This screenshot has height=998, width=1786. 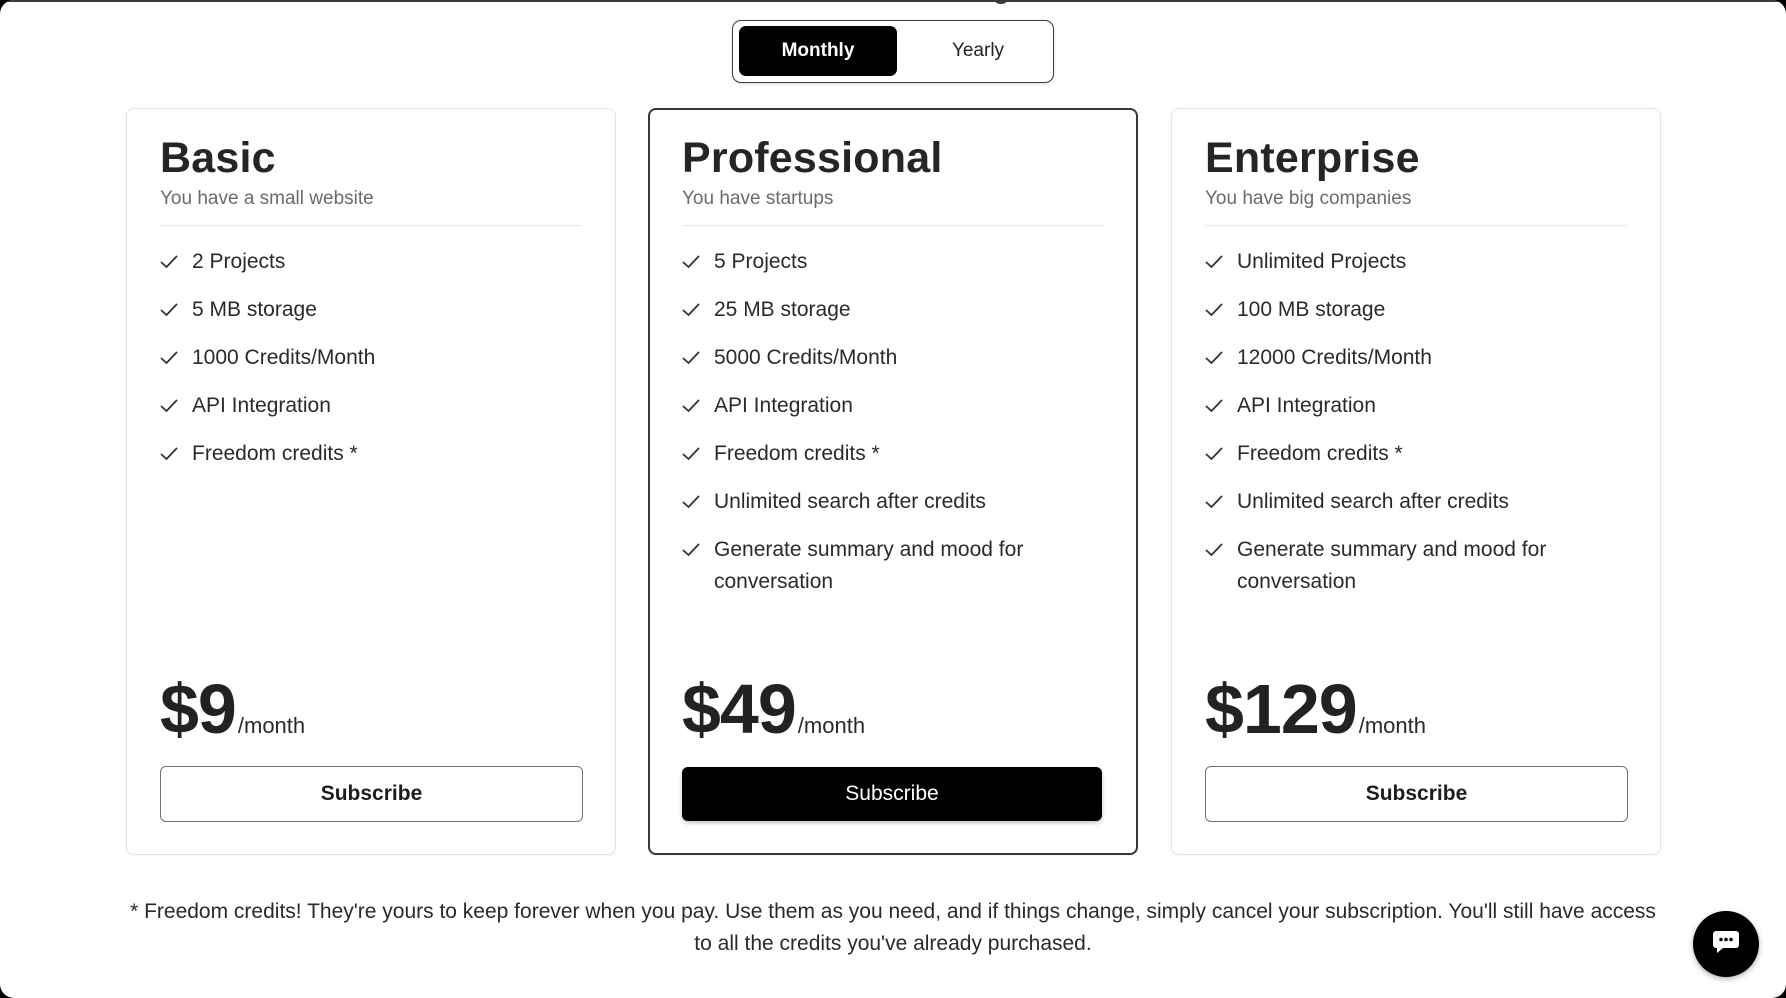 What do you see at coordinates (893, 1) in the screenshot?
I see `top-divider` at bounding box center [893, 1].